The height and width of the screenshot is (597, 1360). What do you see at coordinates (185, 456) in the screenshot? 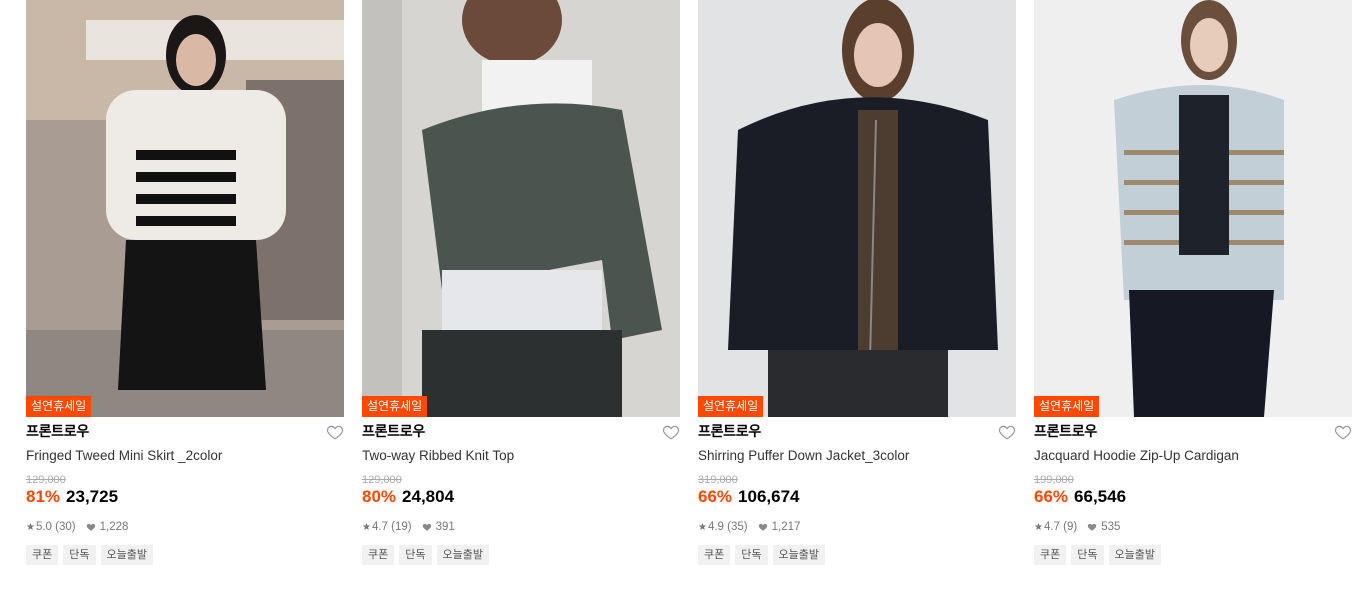
I see `product-name: Fringed Tweed Mini Skirt _2color` at bounding box center [185, 456].